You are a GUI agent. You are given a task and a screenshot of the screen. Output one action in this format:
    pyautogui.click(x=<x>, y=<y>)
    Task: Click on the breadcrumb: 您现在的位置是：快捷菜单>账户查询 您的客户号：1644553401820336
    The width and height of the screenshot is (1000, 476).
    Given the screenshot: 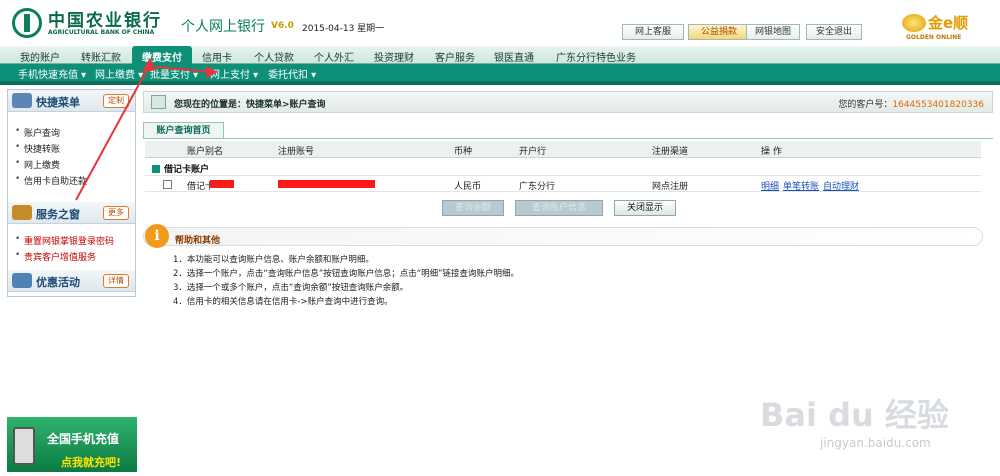 What is the action you would take?
    pyautogui.click(x=568, y=102)
    